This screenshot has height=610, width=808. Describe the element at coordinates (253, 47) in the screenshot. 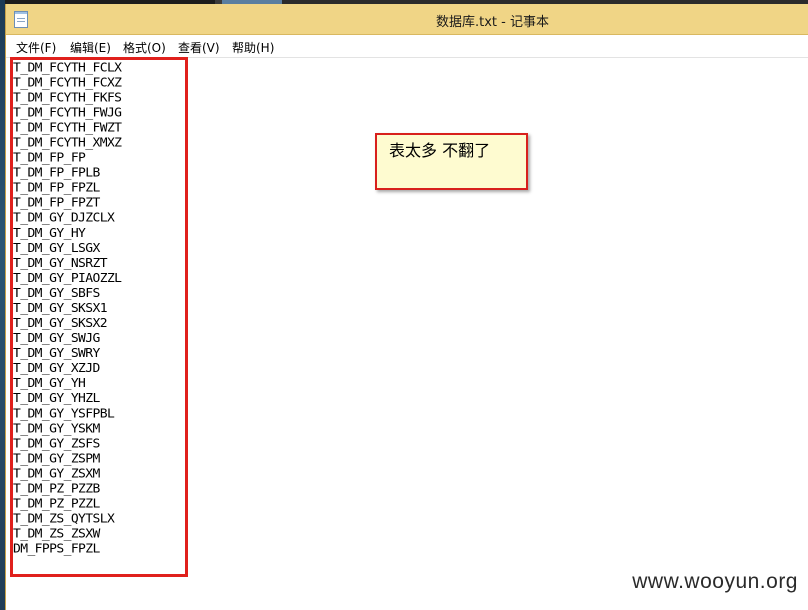

I see `menu-help: 帮助(H)` at that location.